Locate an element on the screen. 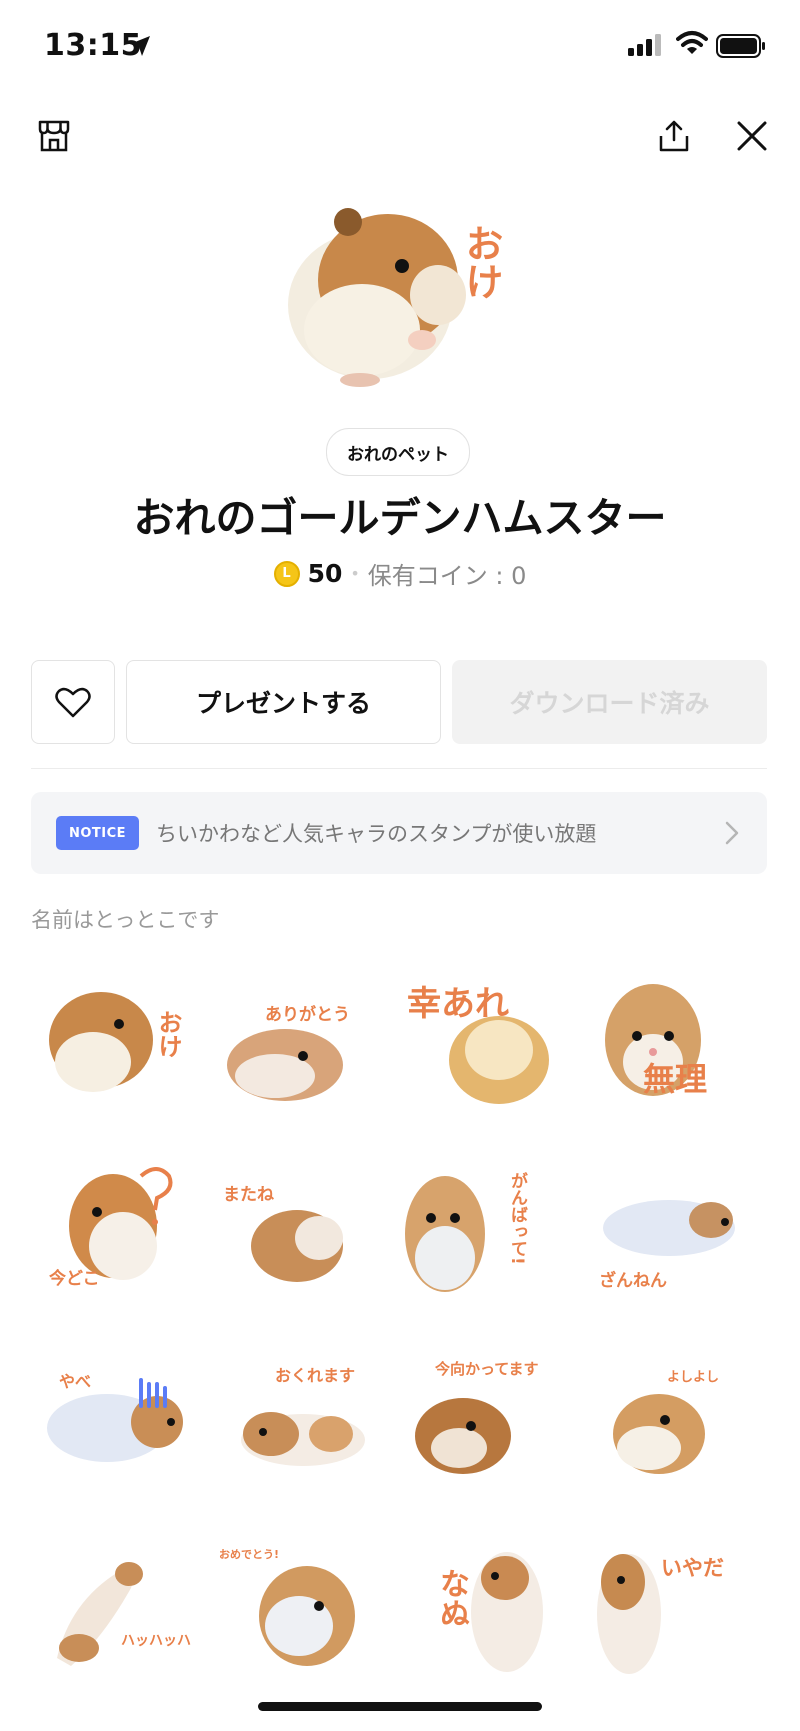 This screenshot has width=800, height=1731. sticker-item: おけ is located at coordinates (123, 1043).